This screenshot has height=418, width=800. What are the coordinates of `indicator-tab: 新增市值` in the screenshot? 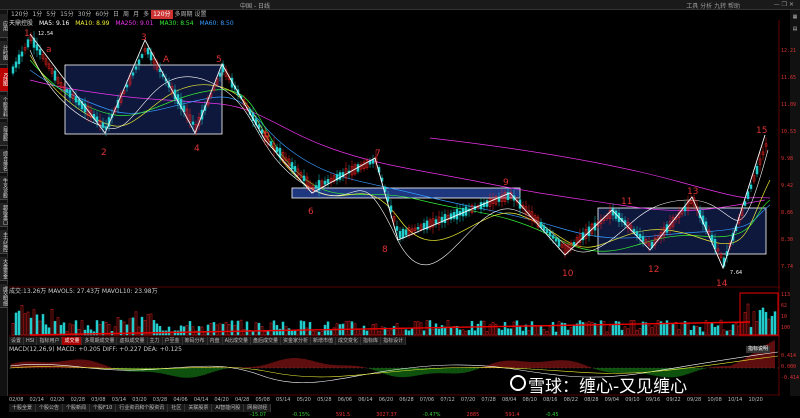 It's located at (324, 341).